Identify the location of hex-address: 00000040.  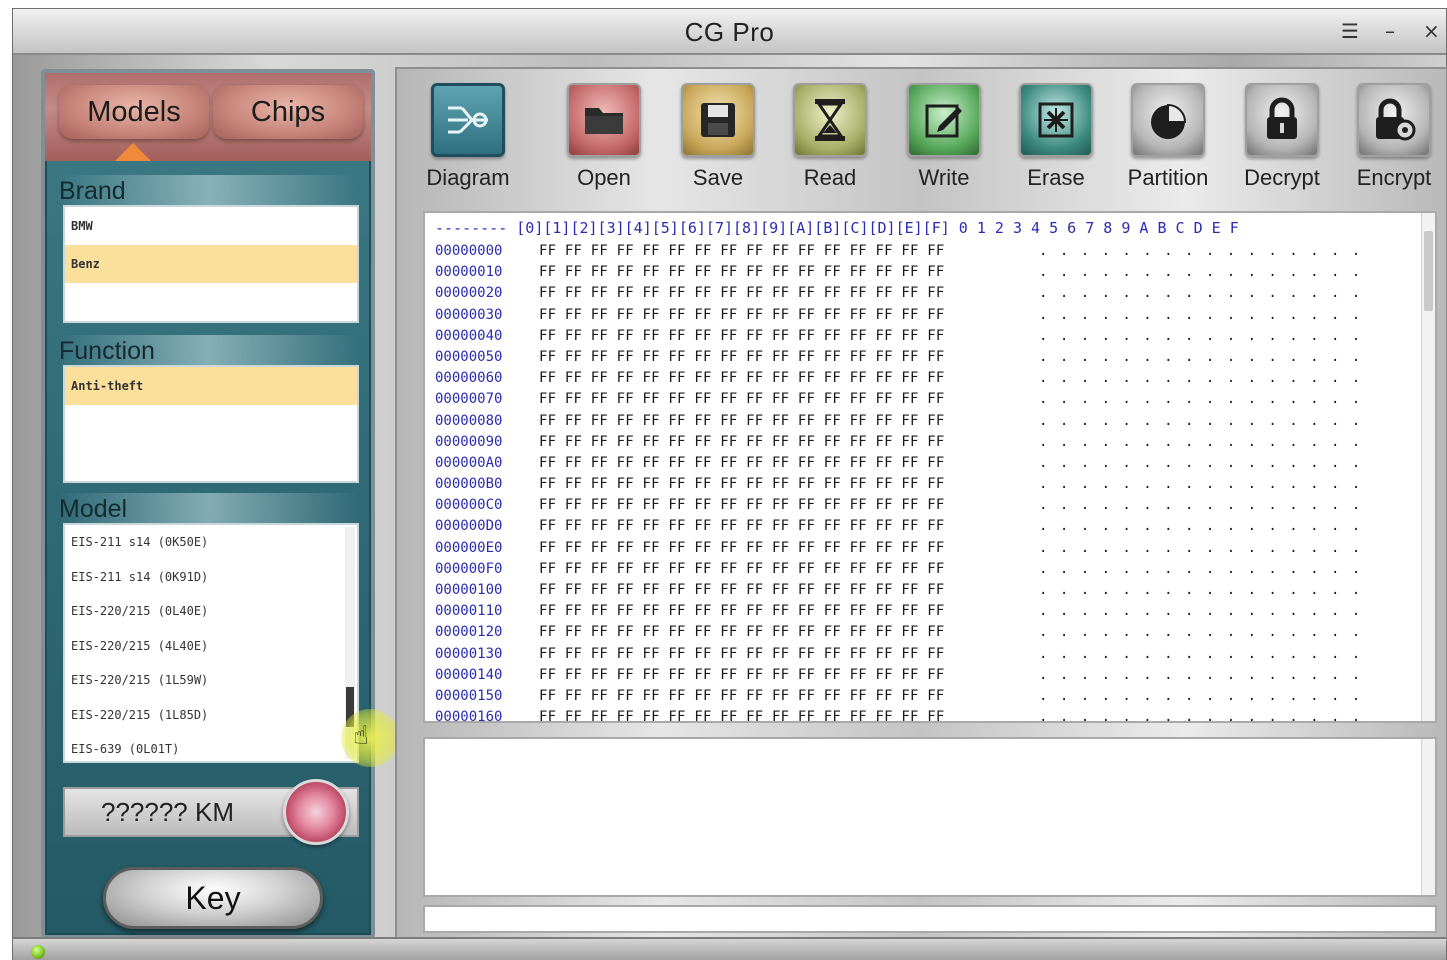
(469, 335).